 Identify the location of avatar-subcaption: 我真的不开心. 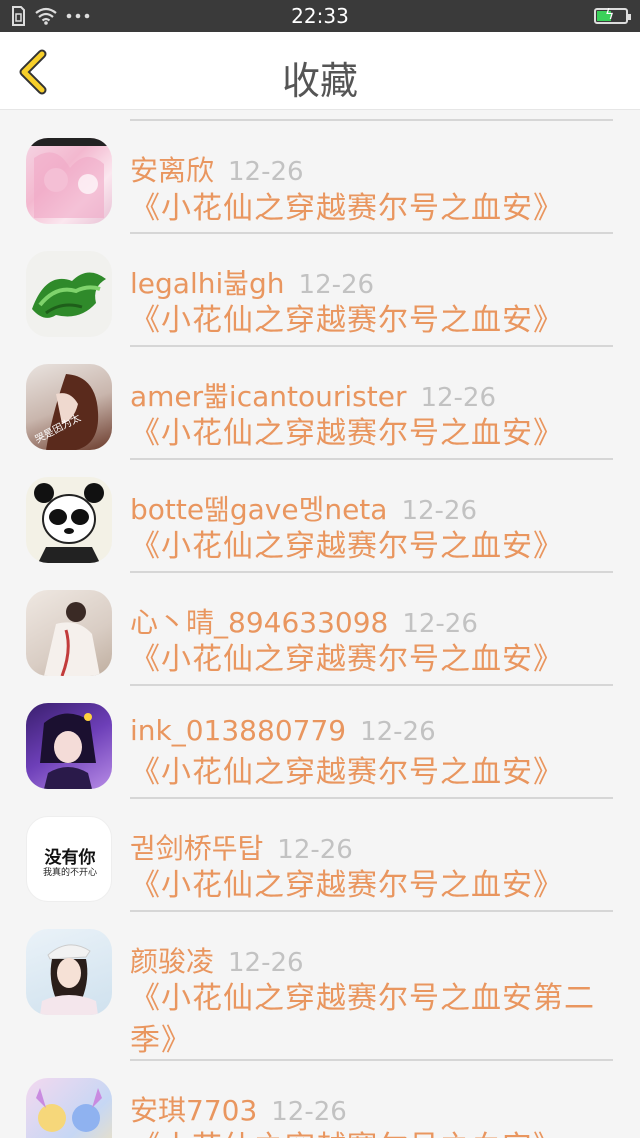
(69, 873).